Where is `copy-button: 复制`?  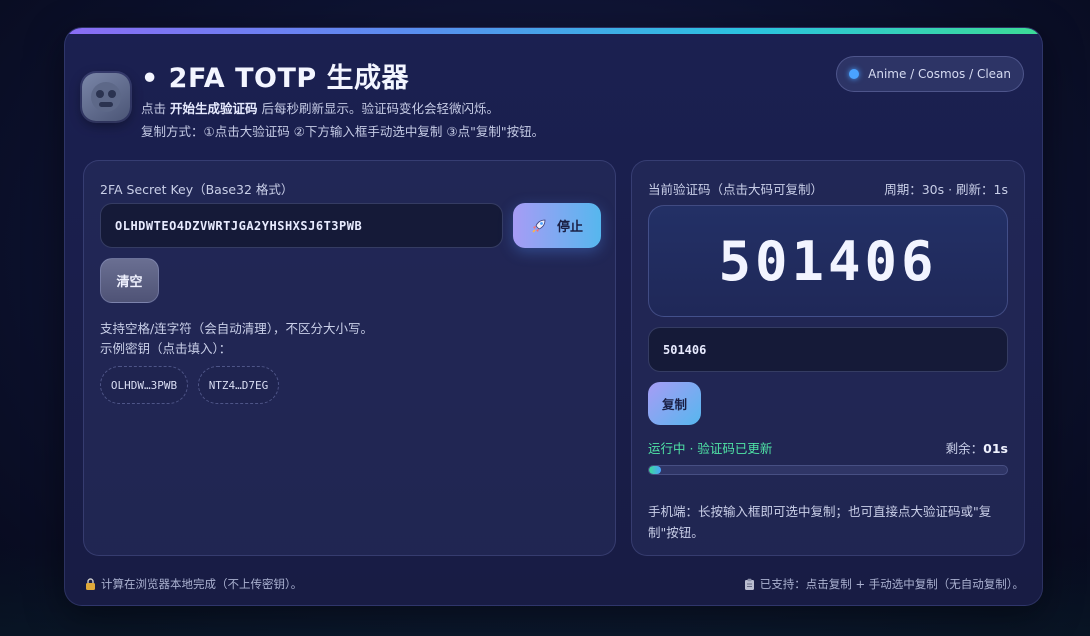 copy-button: 复制 is located at coordinates (674, 403).